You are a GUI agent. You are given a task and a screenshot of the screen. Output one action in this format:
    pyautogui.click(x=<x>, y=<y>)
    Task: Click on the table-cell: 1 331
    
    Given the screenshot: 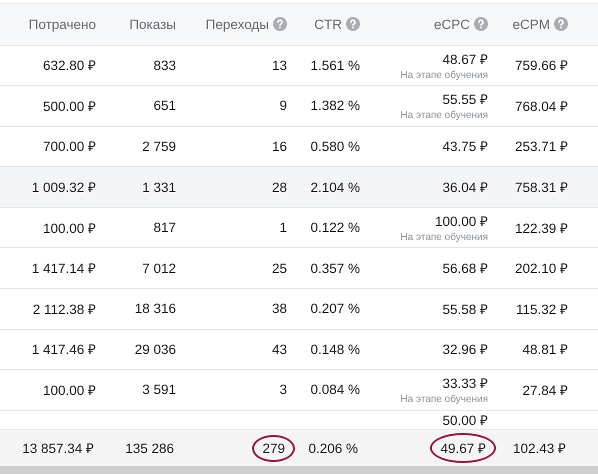 What is the action you would take?
    pyautogui.click(x=159, y=187)
    